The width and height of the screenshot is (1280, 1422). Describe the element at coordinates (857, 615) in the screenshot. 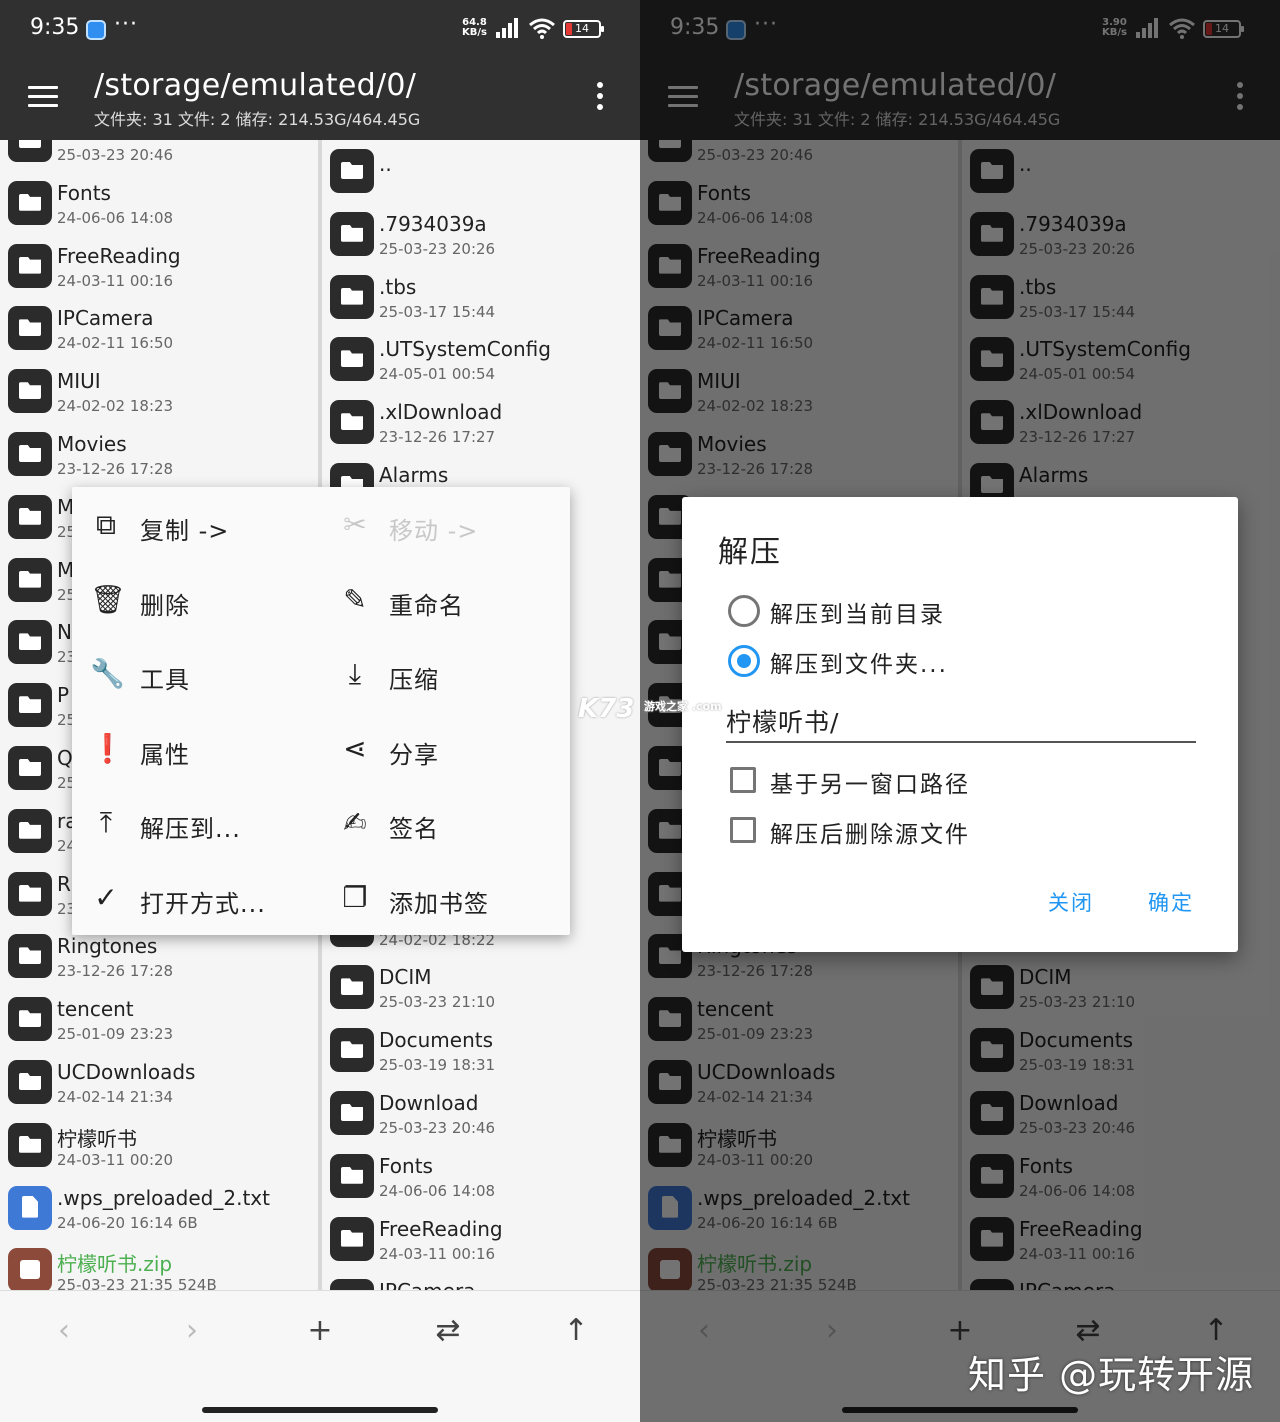

I see `radio-label: 解压到当前目录` at that location.